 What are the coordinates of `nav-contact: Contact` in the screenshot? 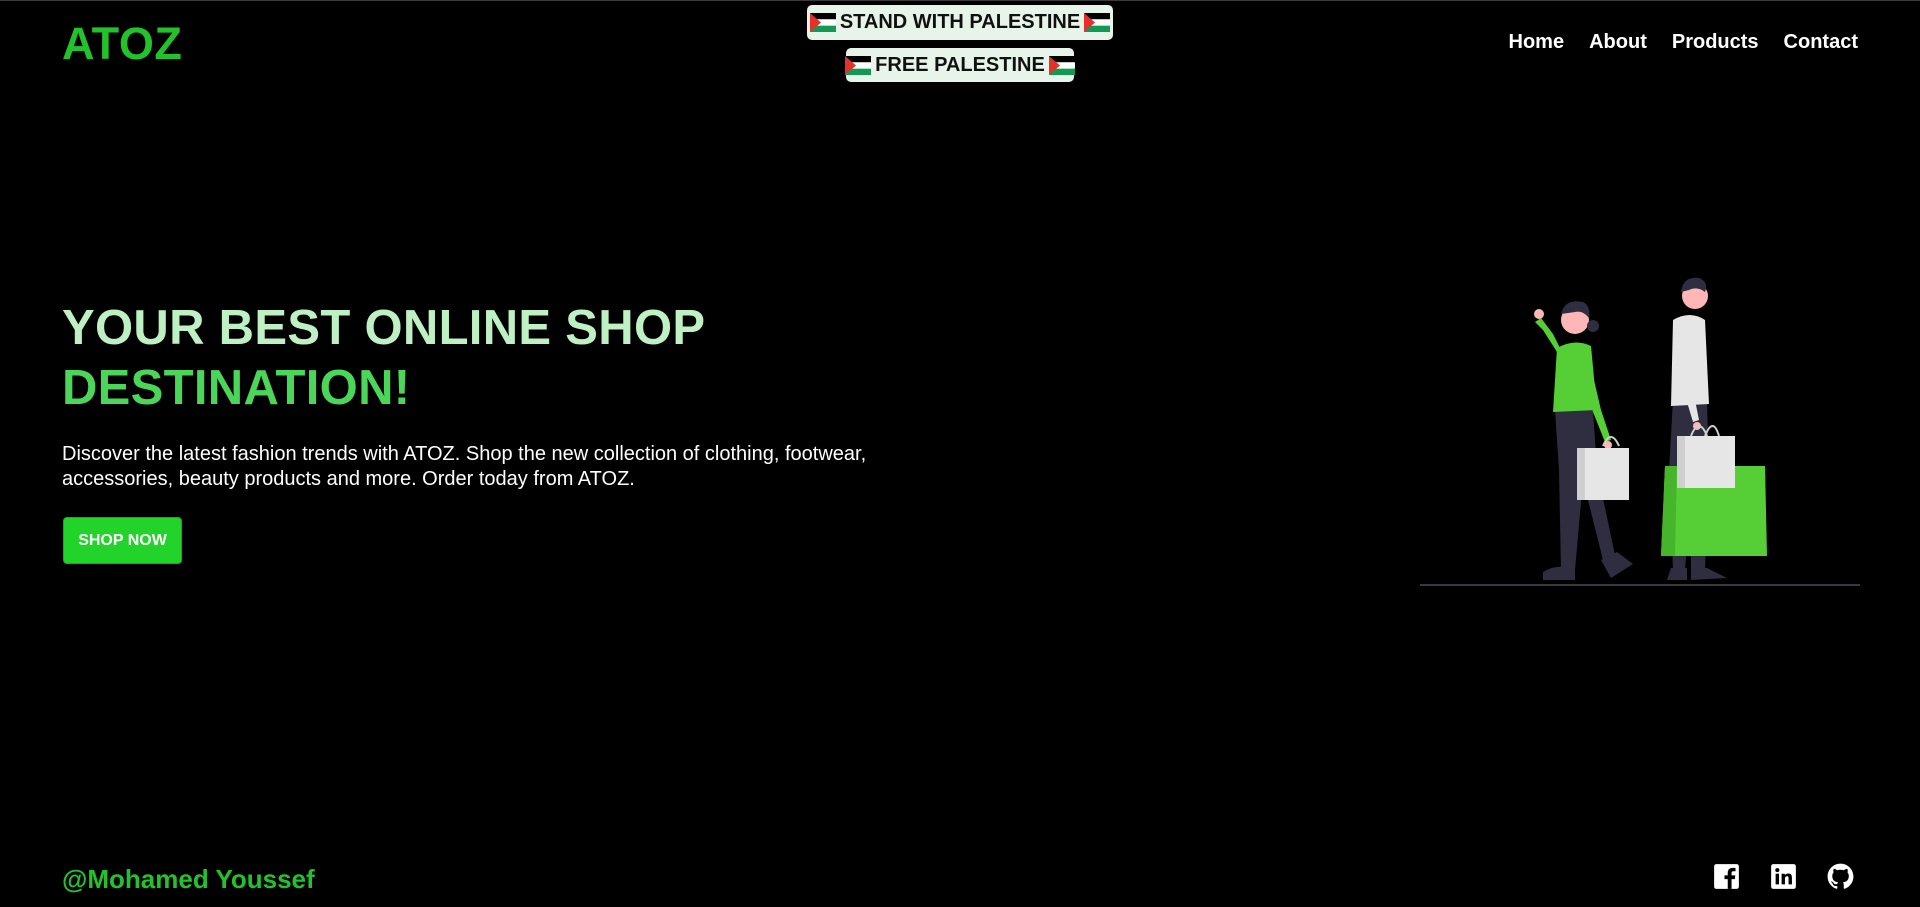 It's located at (1821, 42).